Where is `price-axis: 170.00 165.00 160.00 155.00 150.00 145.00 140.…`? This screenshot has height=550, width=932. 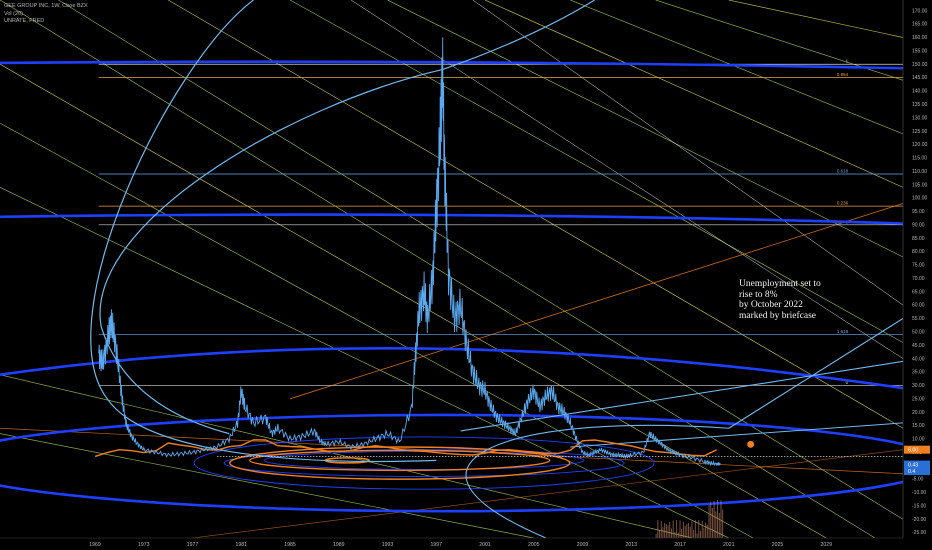
price-axis: 170.00 165.00 160.00 155.00 150.00 145.00 140.… is located at coordinates (916, 269).